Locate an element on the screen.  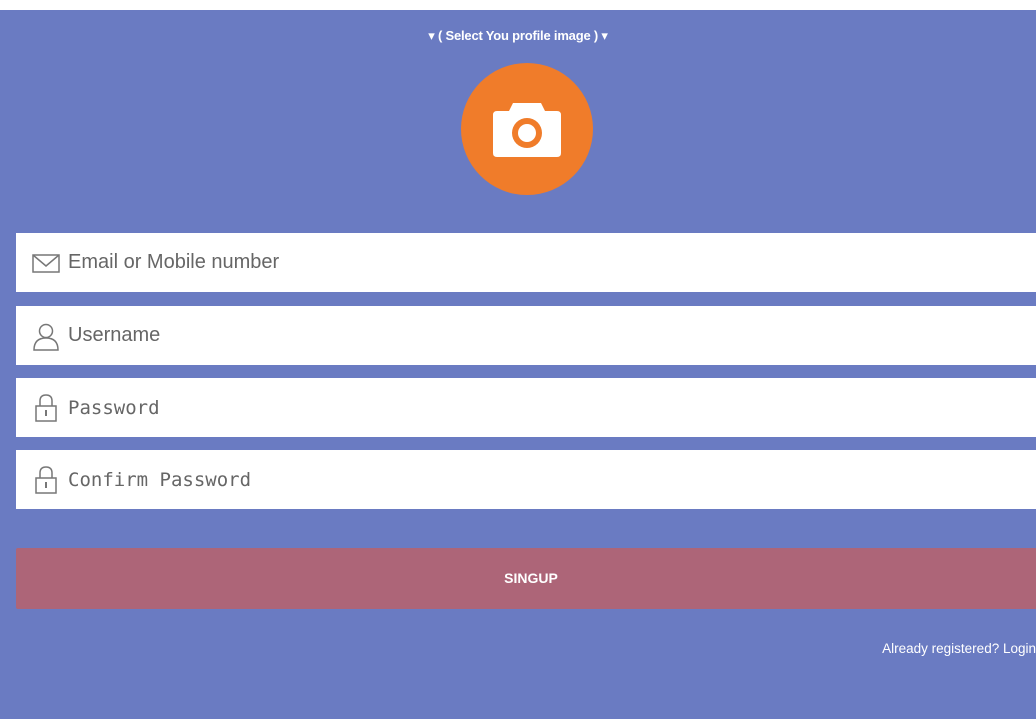
confirm-password-field is located at coordinates (526, 479).